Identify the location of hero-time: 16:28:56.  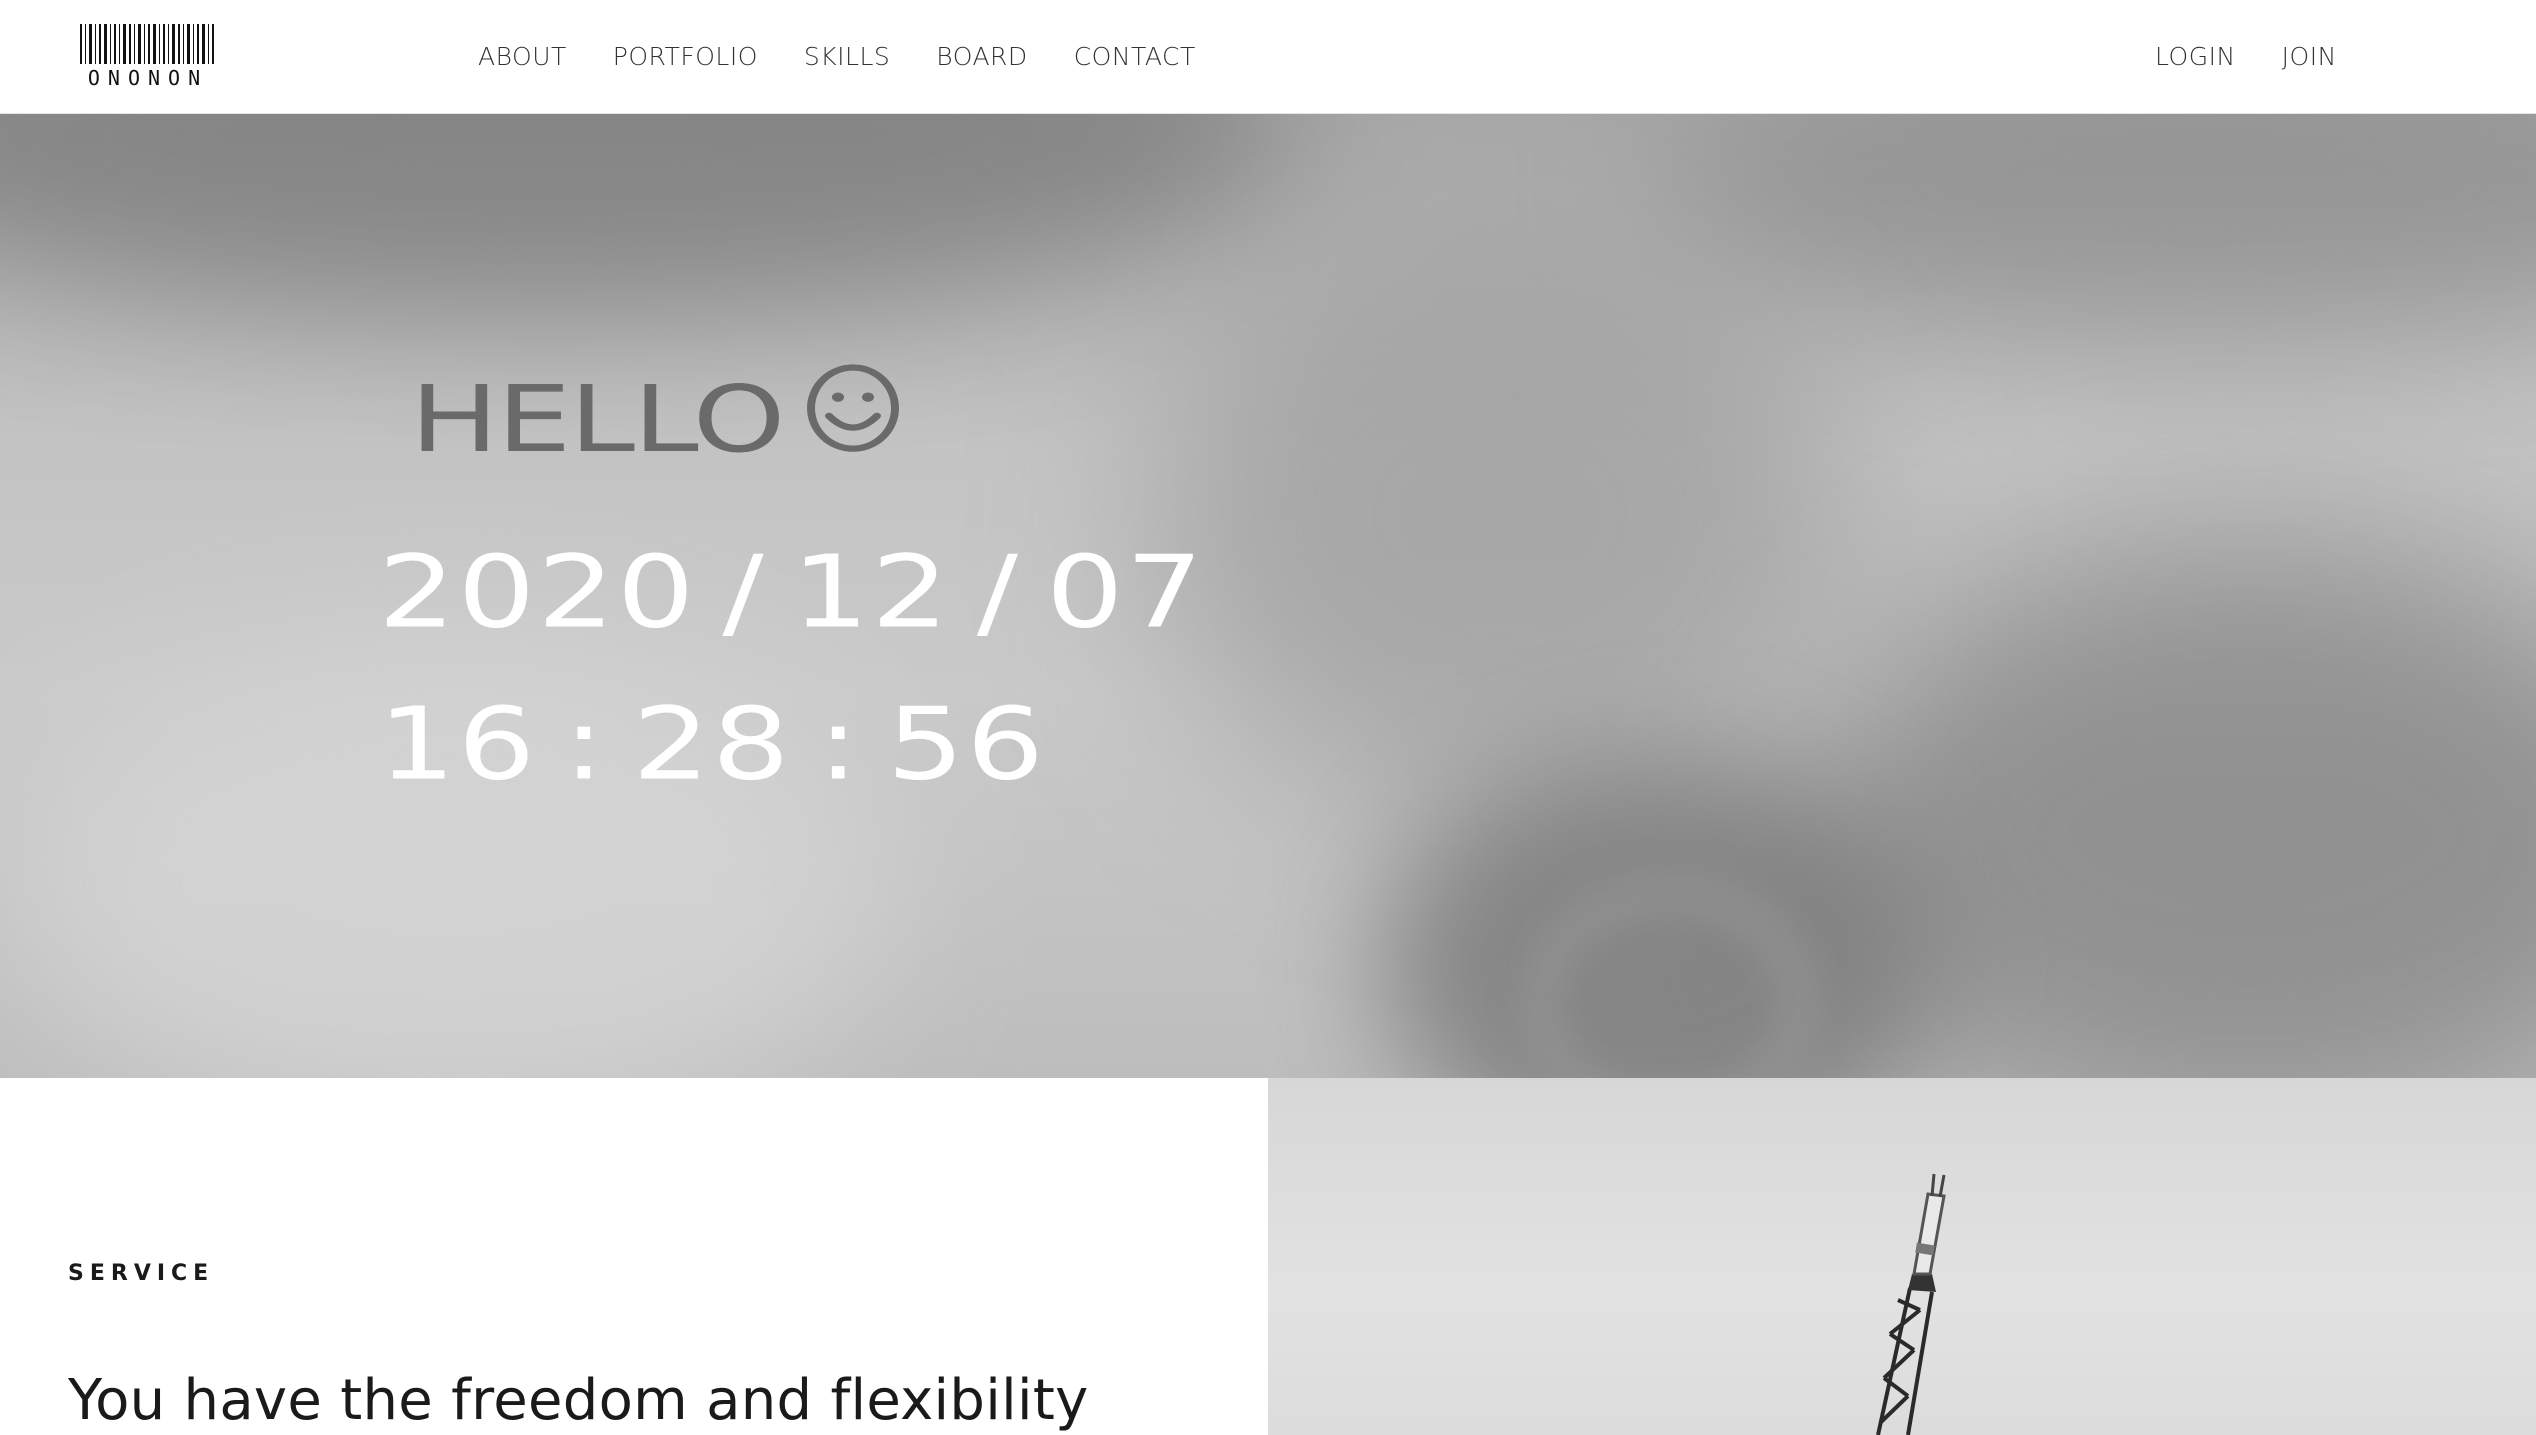
(712, 744).